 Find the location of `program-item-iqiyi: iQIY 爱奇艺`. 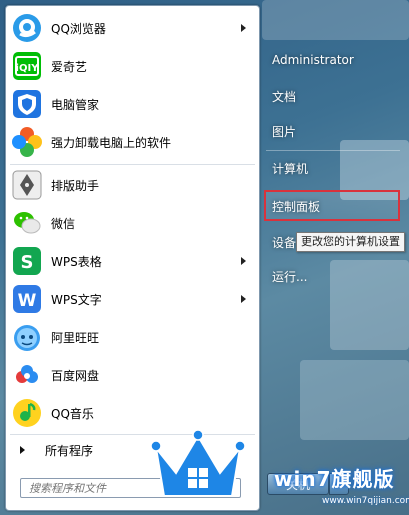

program-item-iqiyi: iQIY 爱奇艺 is located at coordinates (132, 66).